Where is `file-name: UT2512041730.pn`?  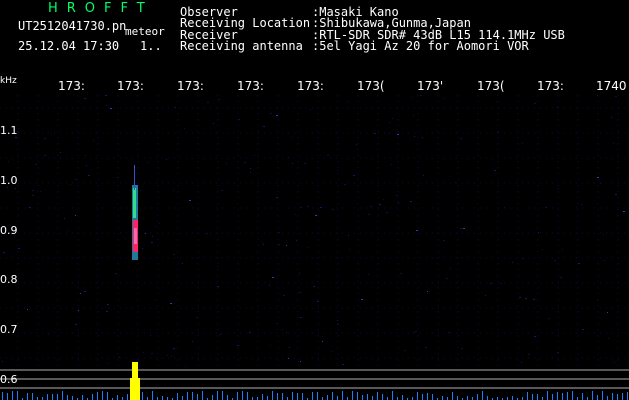 file-name: UT2512041730.pn is located at coordinates (72, 26).